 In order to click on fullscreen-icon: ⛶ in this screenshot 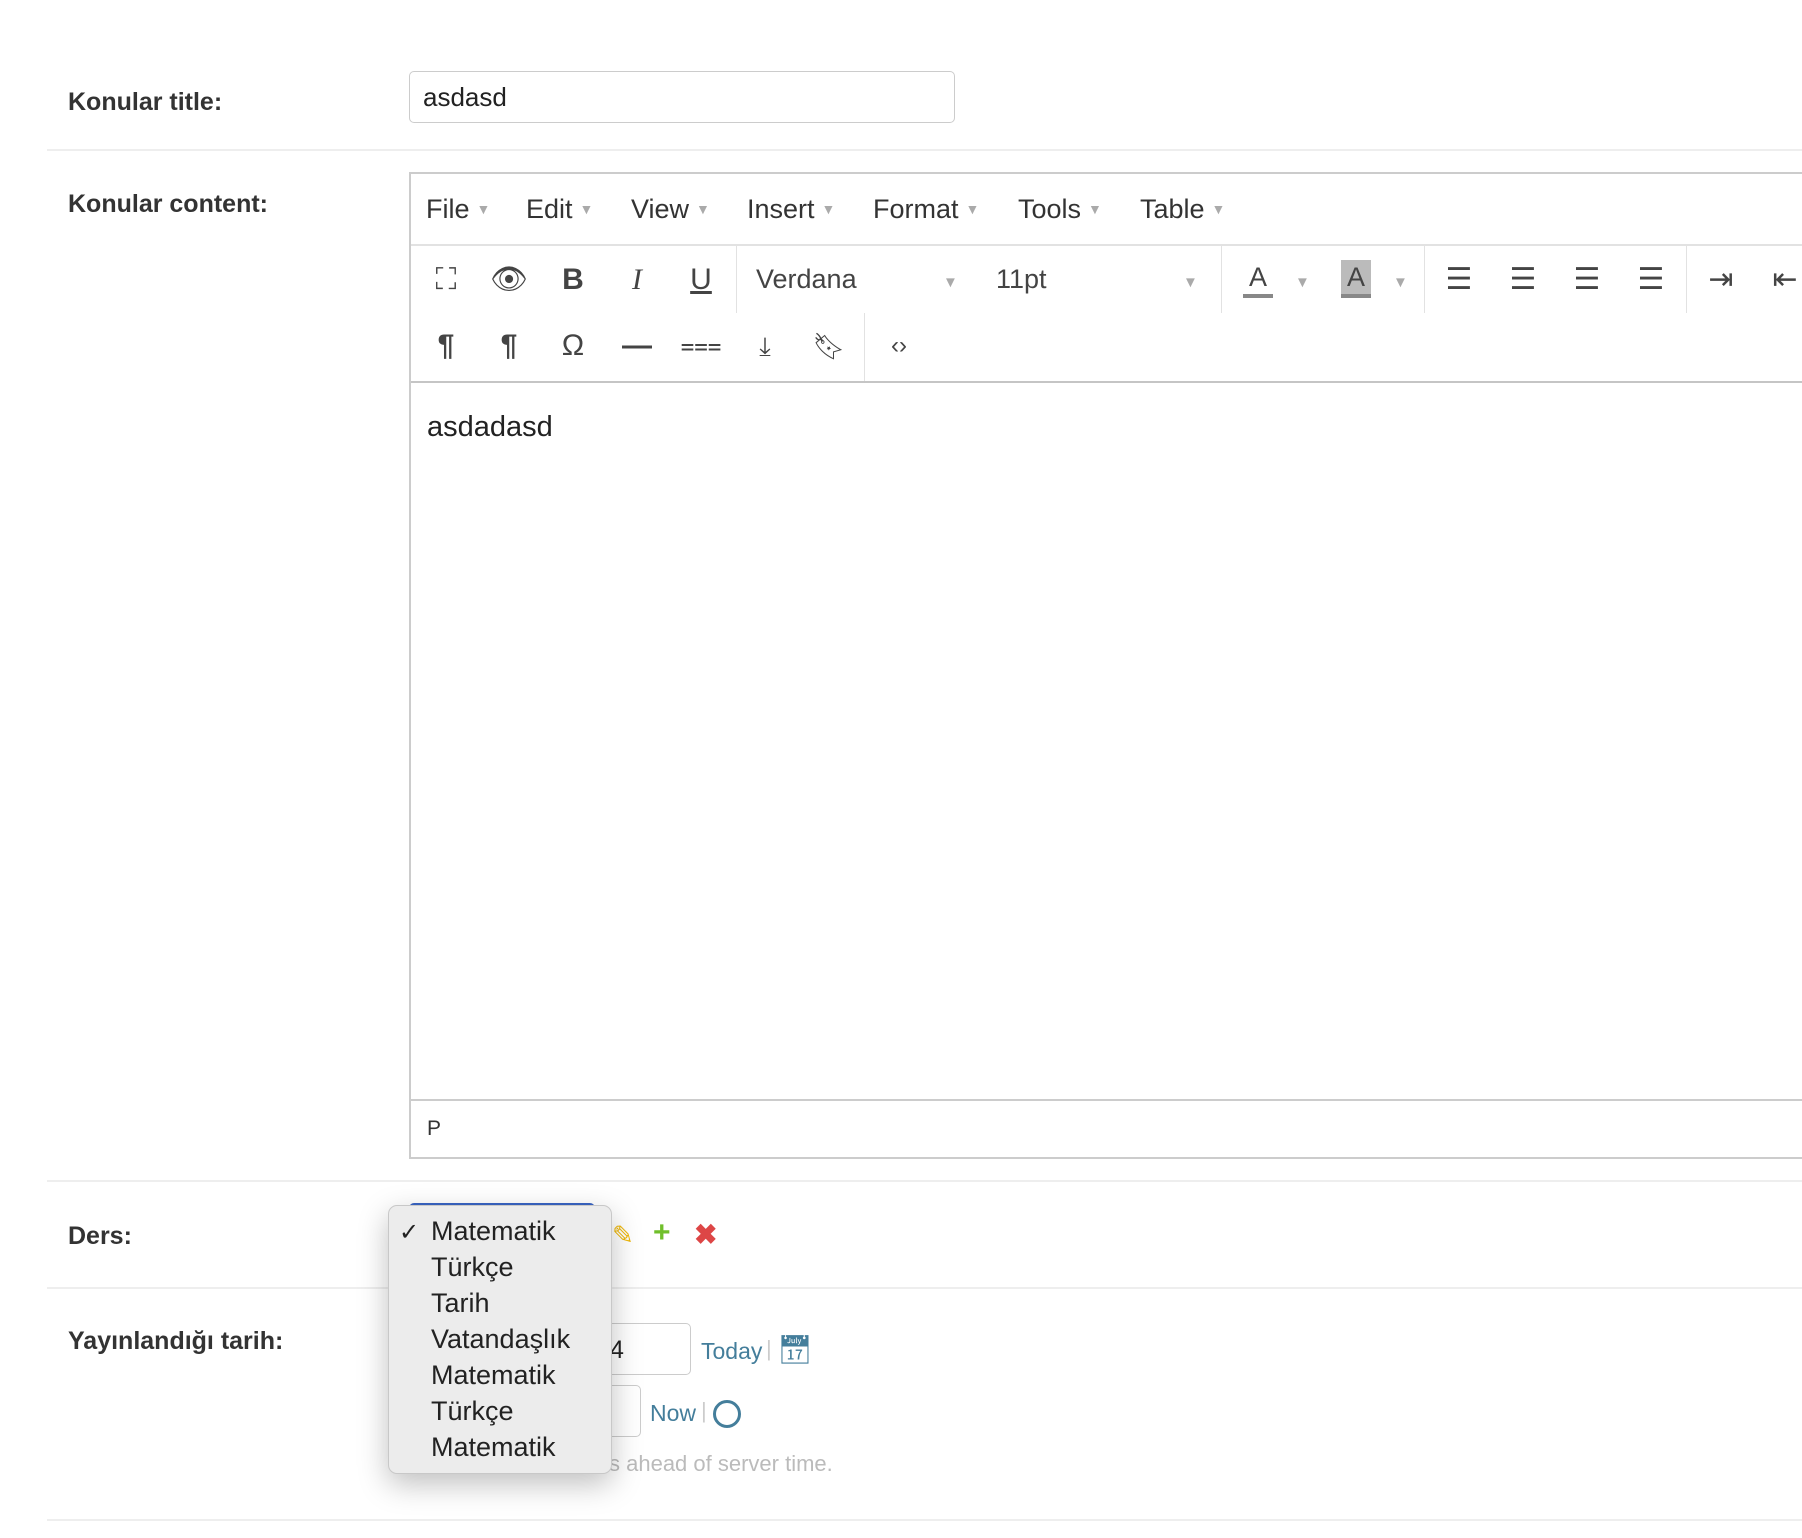, I will do `click(446, 280)`.